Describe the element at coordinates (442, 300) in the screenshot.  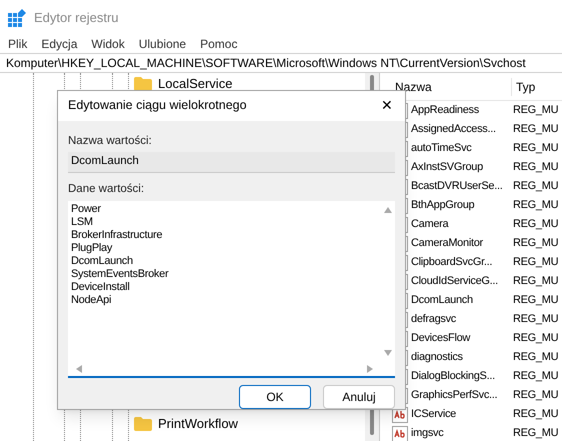
I see `value-name: DcomLaunch` at that location.